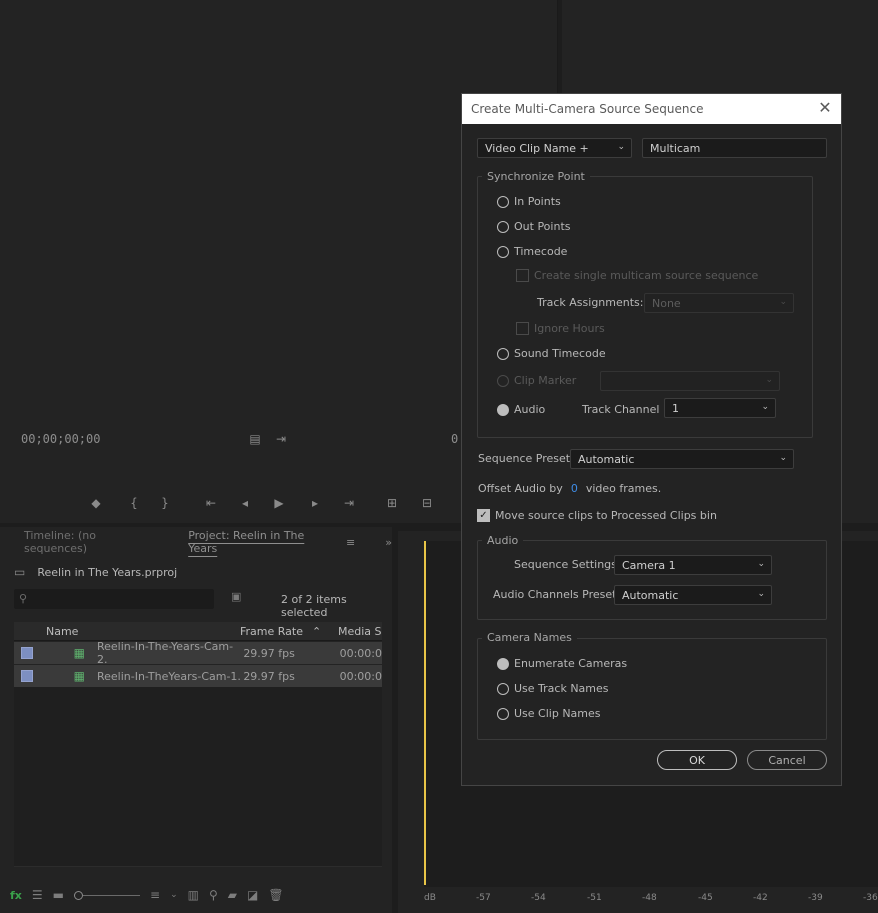  What do you see at coordinates (638, 900) in the screenshot?
I see `db-scale: dB -57 -54 -51 -48 -45 -42 -39 -36` at bounding box center [638, 900].